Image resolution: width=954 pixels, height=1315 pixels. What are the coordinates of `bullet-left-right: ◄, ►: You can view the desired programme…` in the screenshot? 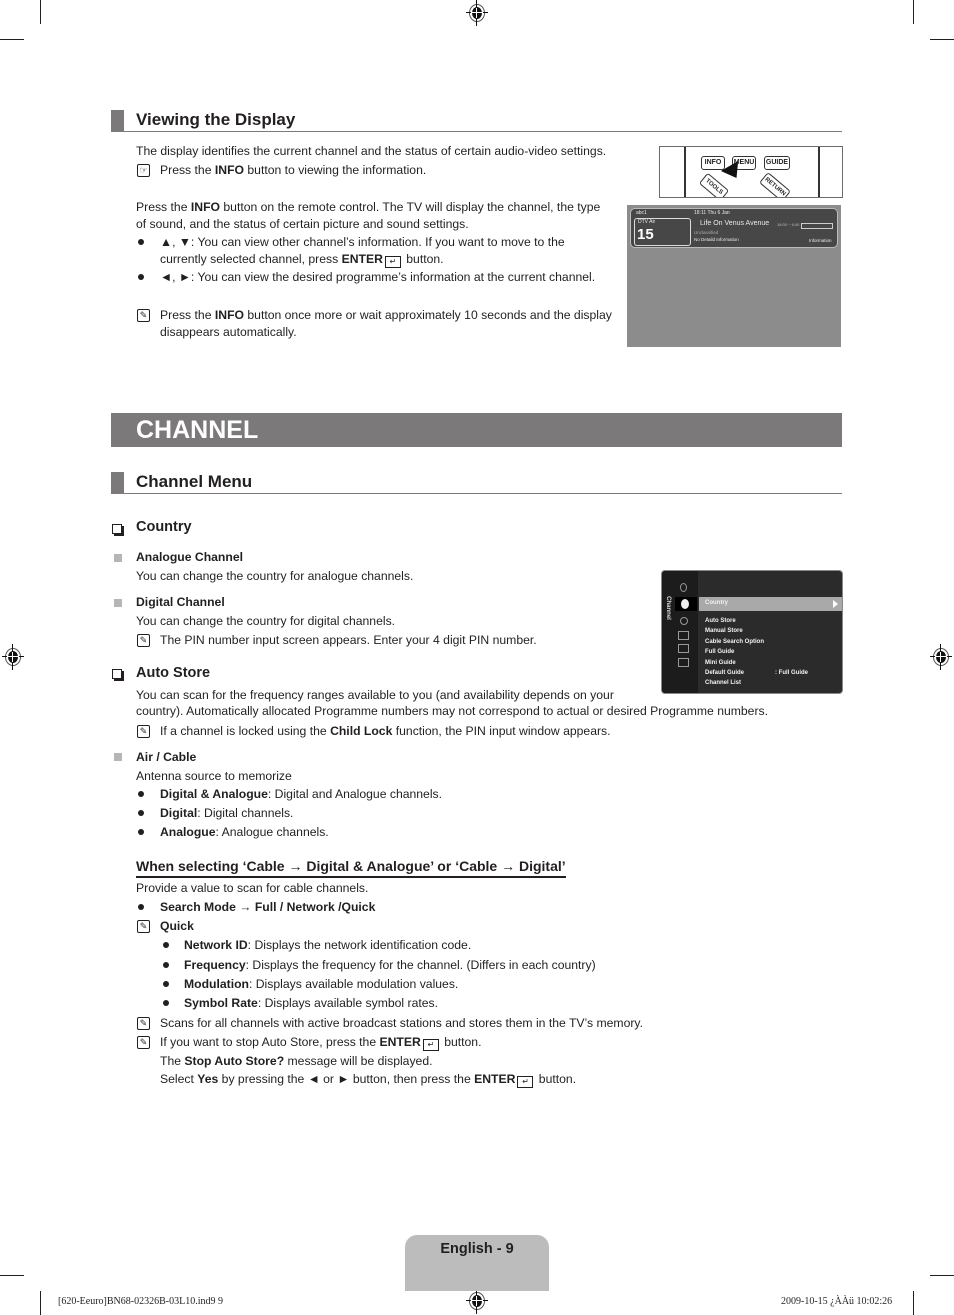 It's located at (378, 277).